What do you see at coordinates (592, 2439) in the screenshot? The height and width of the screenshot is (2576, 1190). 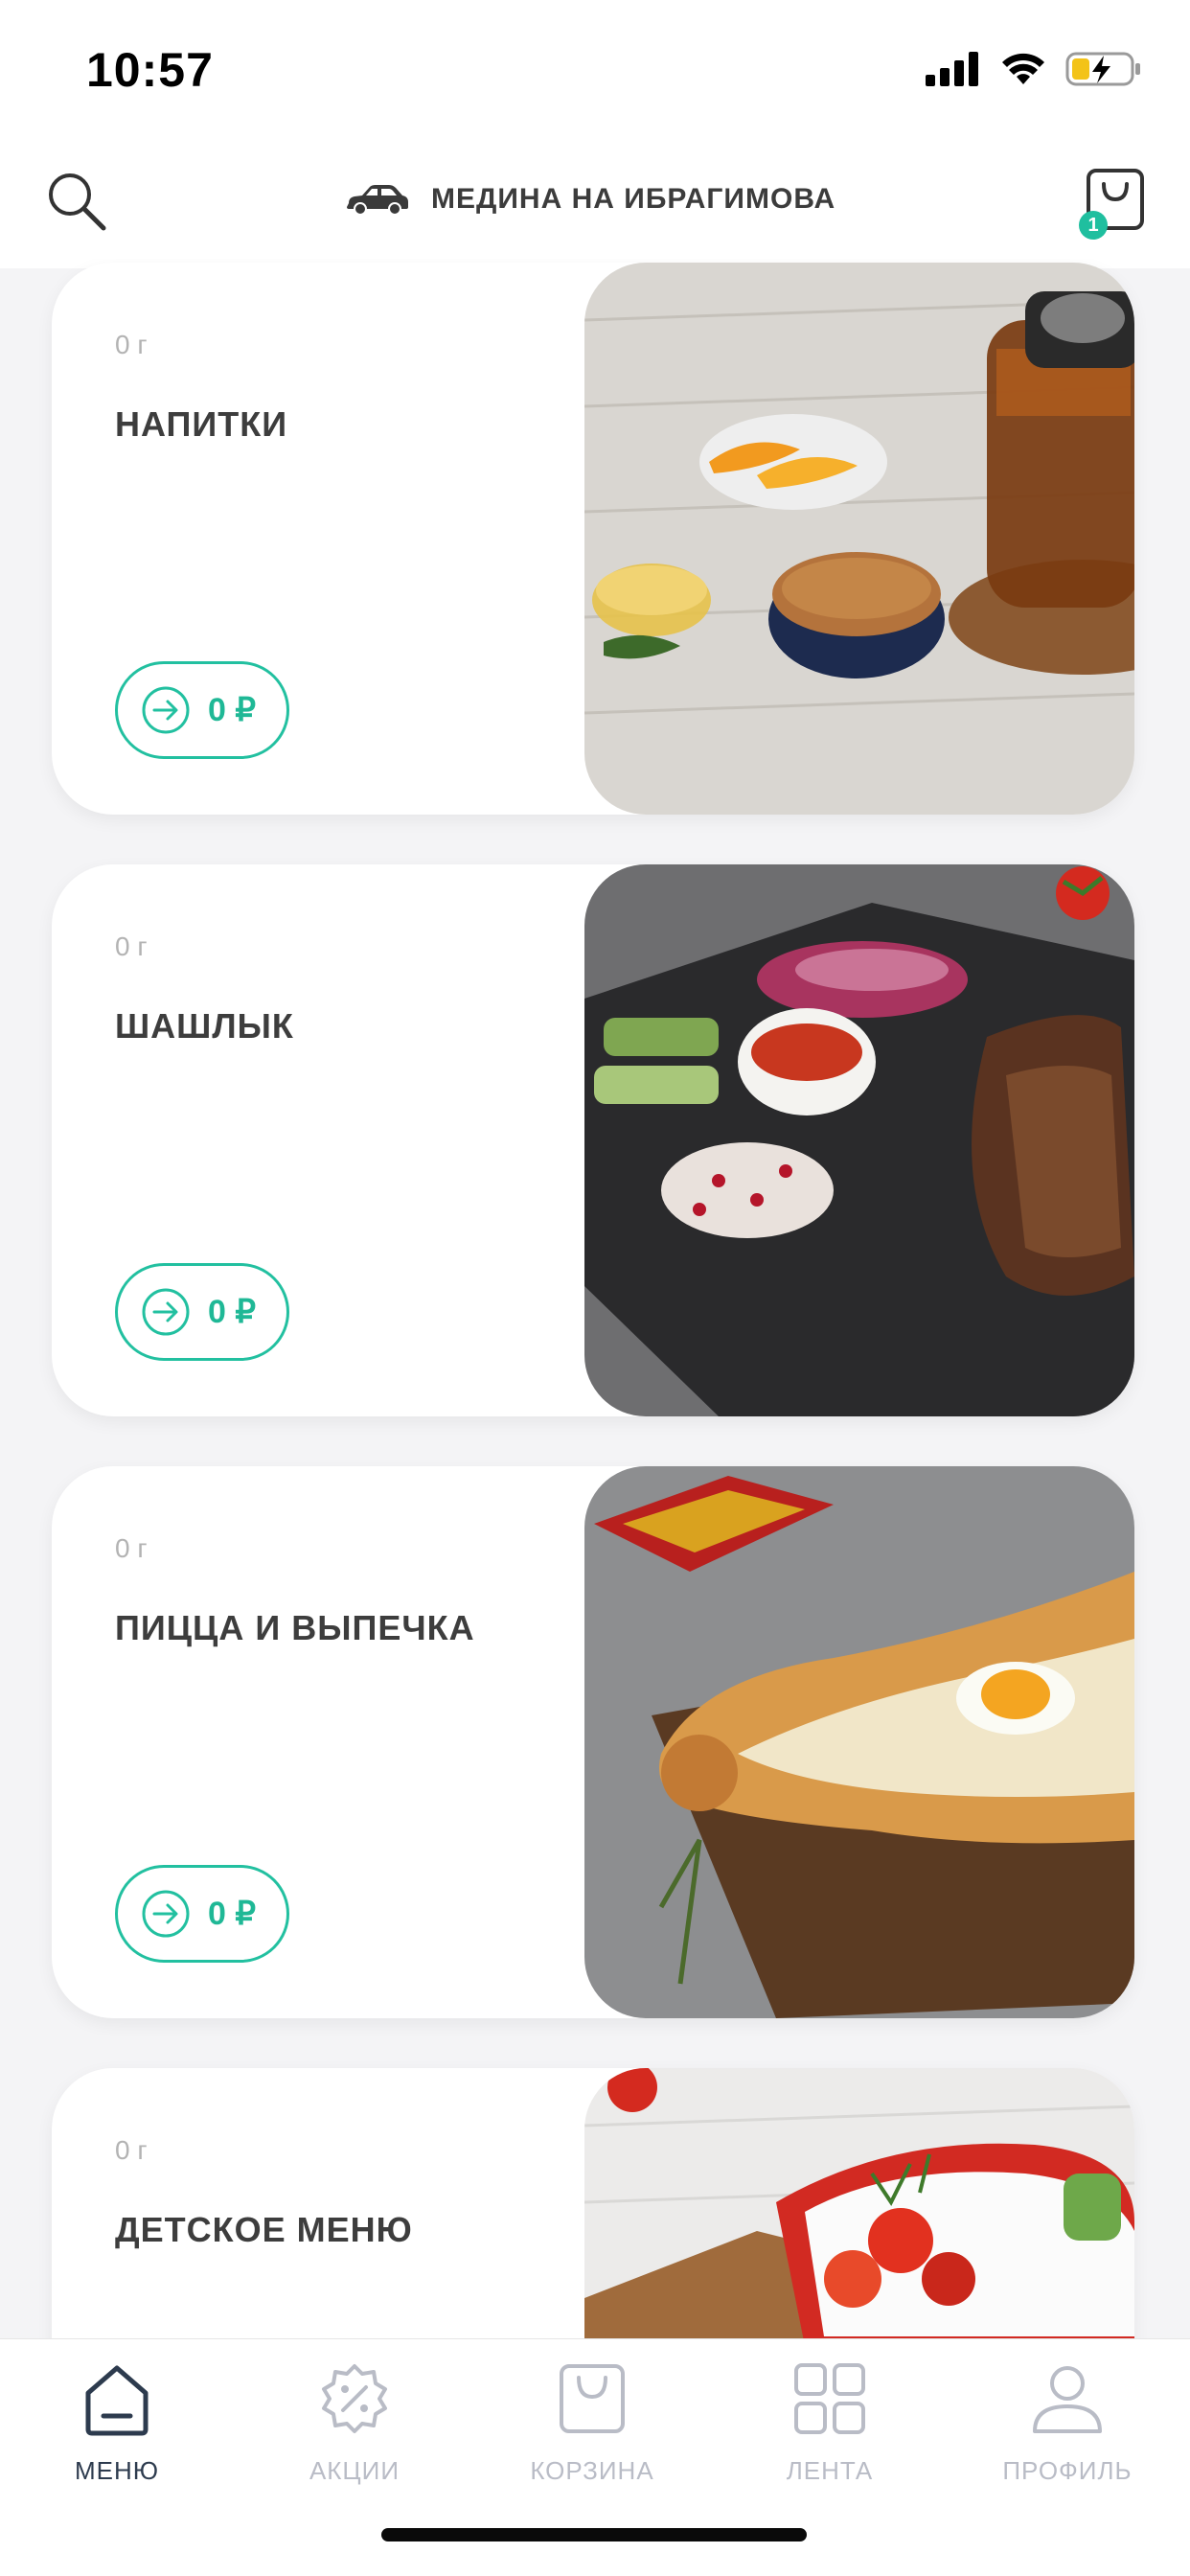 I see `tab-cart: КОРЗИНА` at bounding box center [592, 2439].